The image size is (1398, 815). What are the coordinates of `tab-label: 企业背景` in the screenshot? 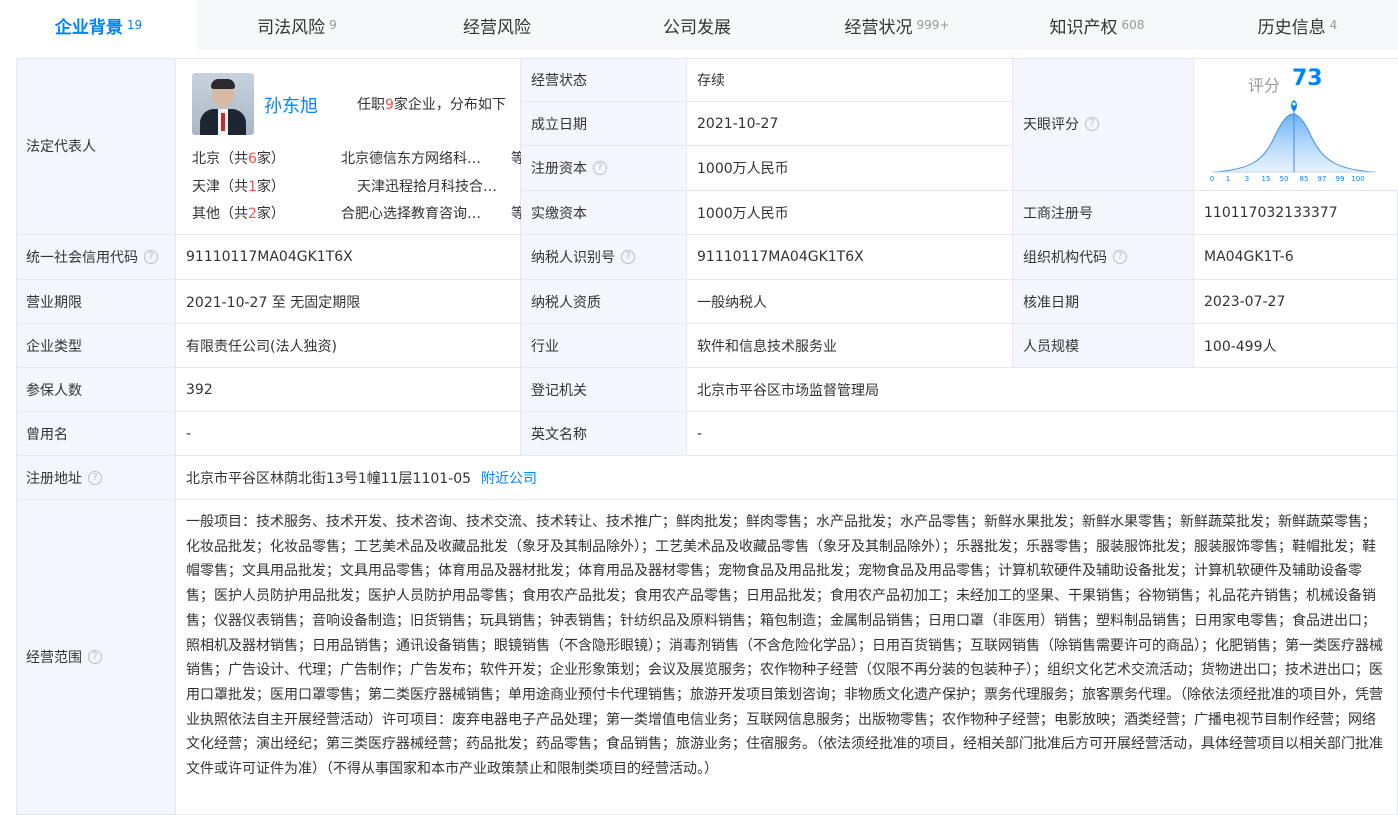 It's located at (88, 27).